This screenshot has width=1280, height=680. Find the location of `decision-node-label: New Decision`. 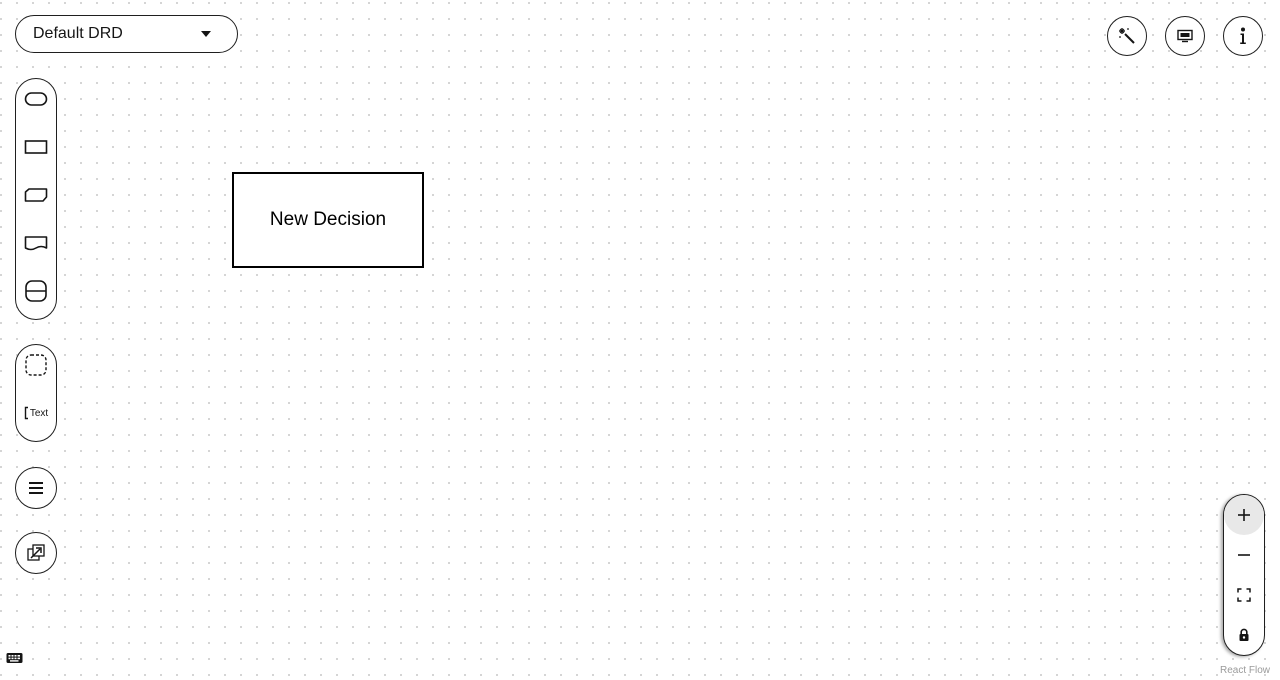

decision-node-label: New Decision is located at coordinates (328, 219).